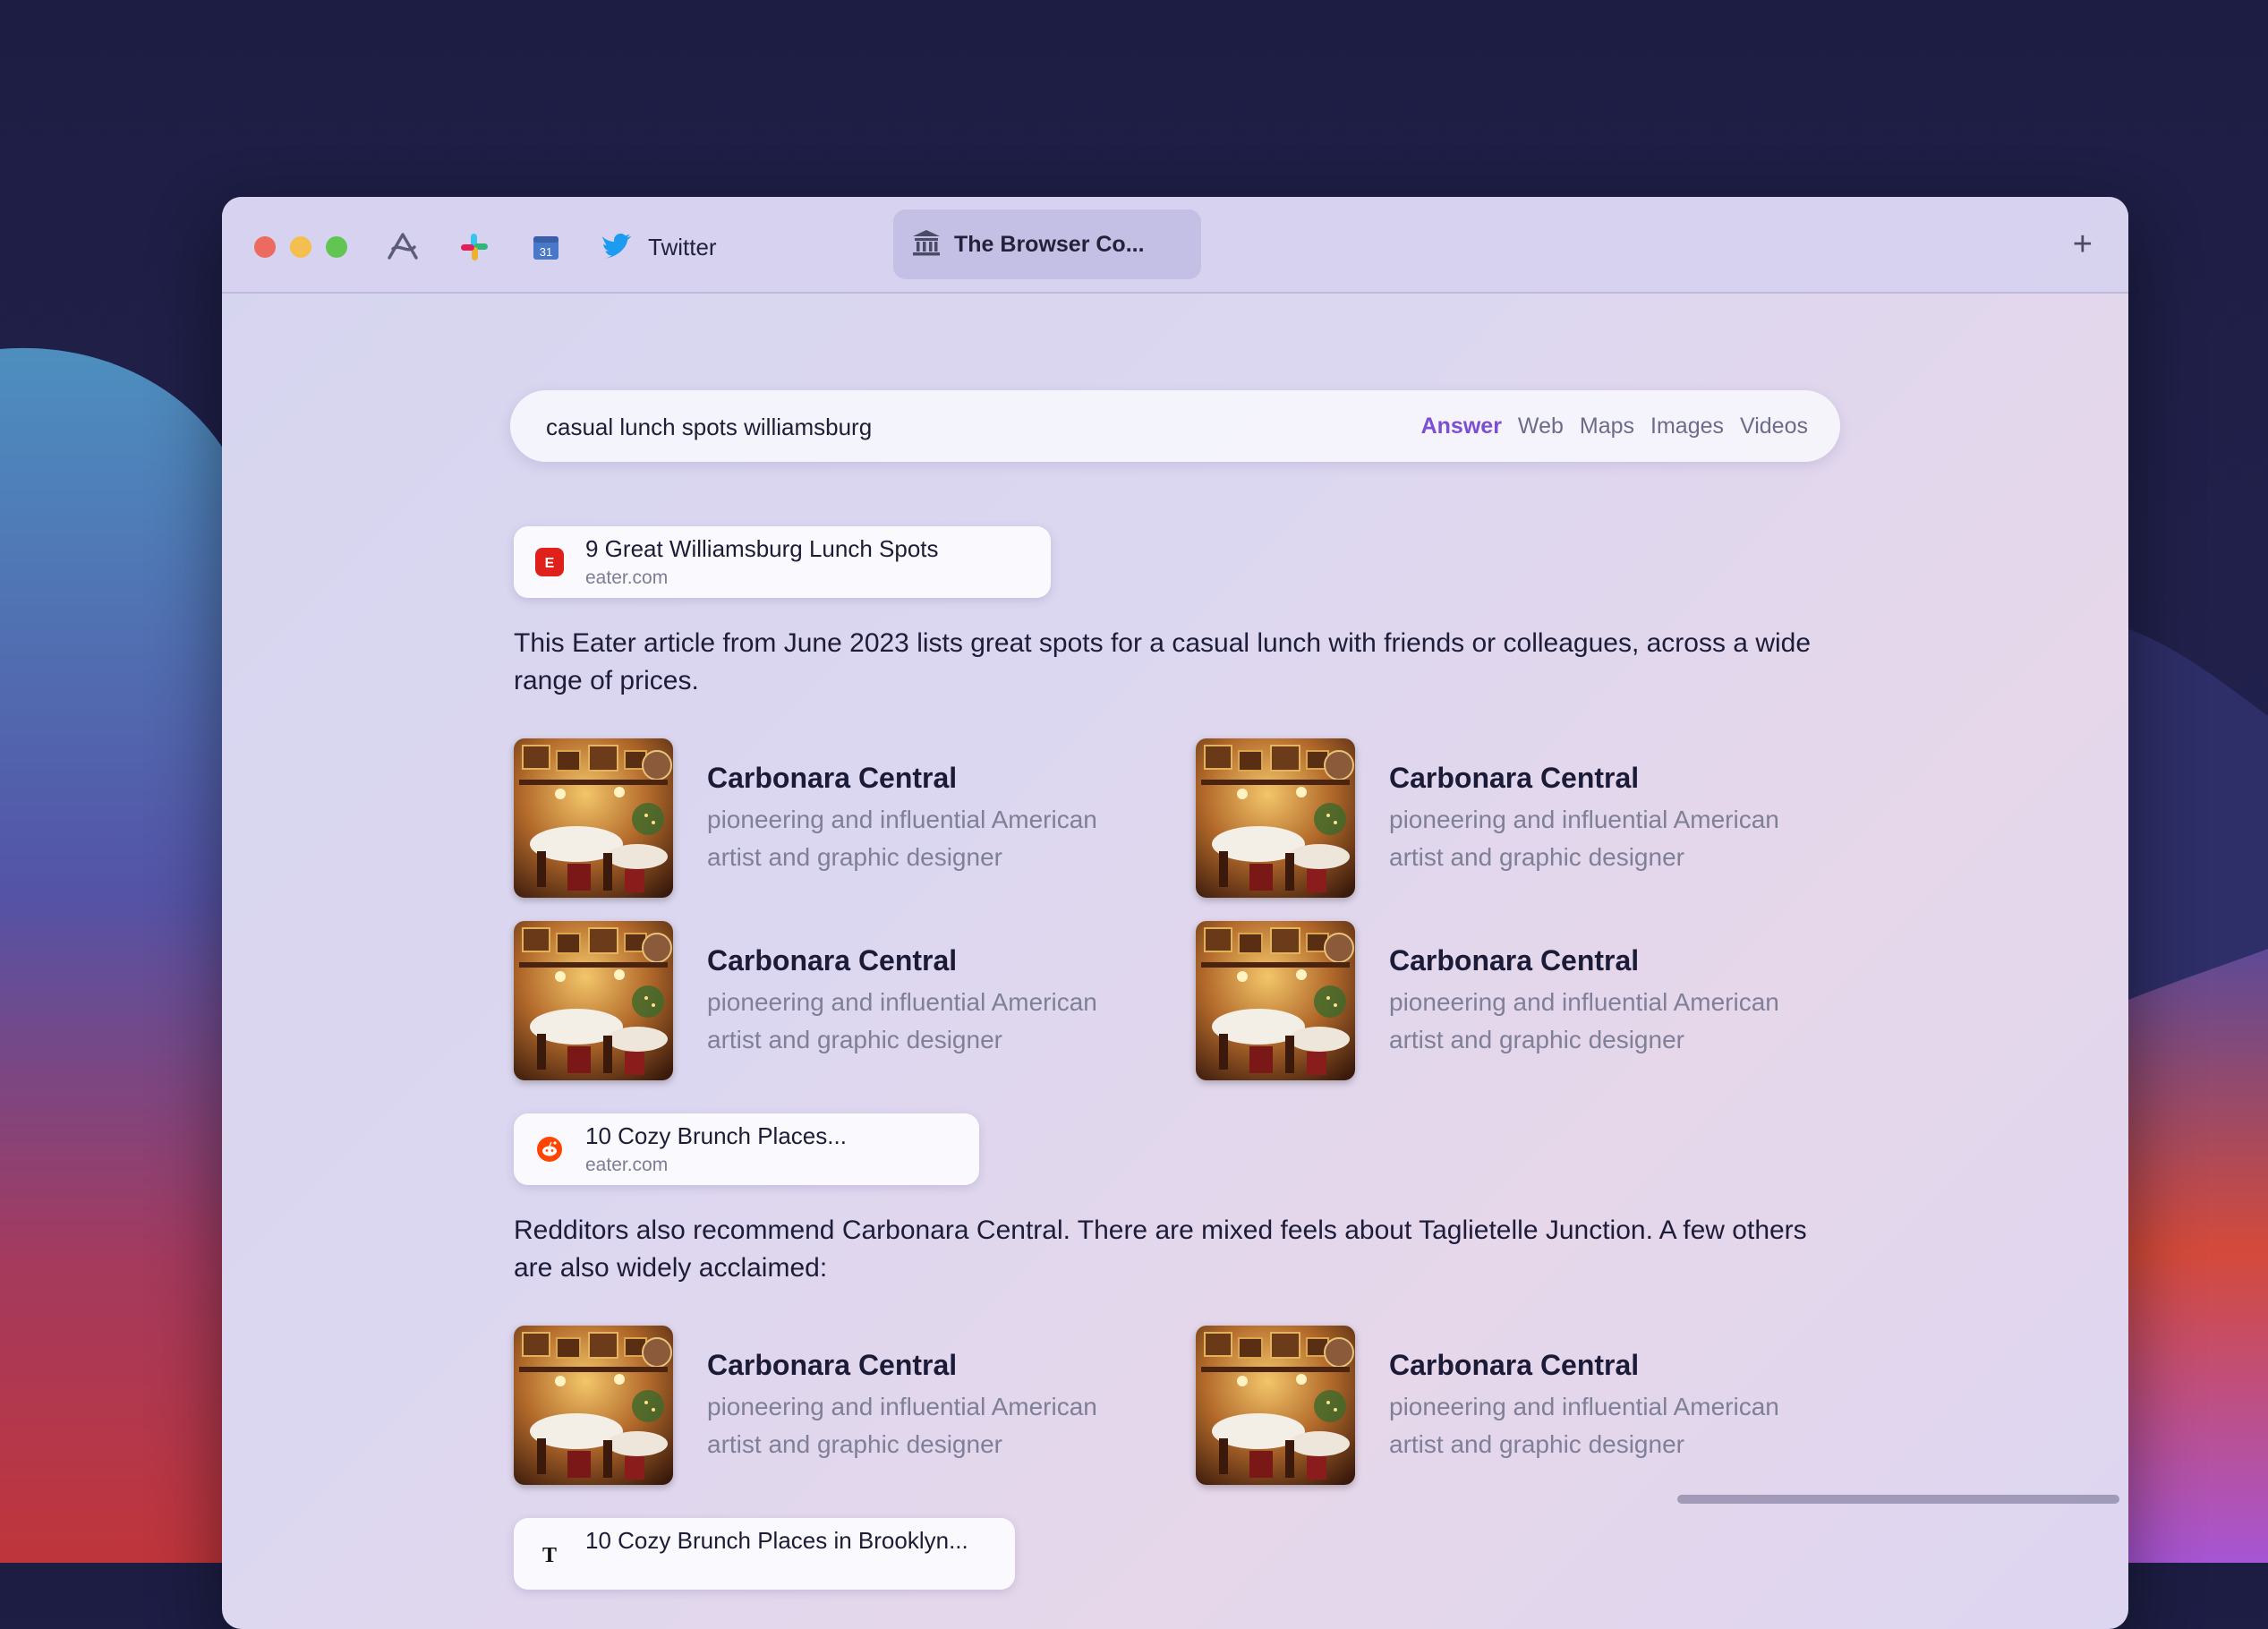 This screenshot has width=2268, height=1629. What do you see at coordinates (709, 428) in the screenshot?
I see `search-query: casual lunch spots williamsburg` at bounding box center [709, 428].